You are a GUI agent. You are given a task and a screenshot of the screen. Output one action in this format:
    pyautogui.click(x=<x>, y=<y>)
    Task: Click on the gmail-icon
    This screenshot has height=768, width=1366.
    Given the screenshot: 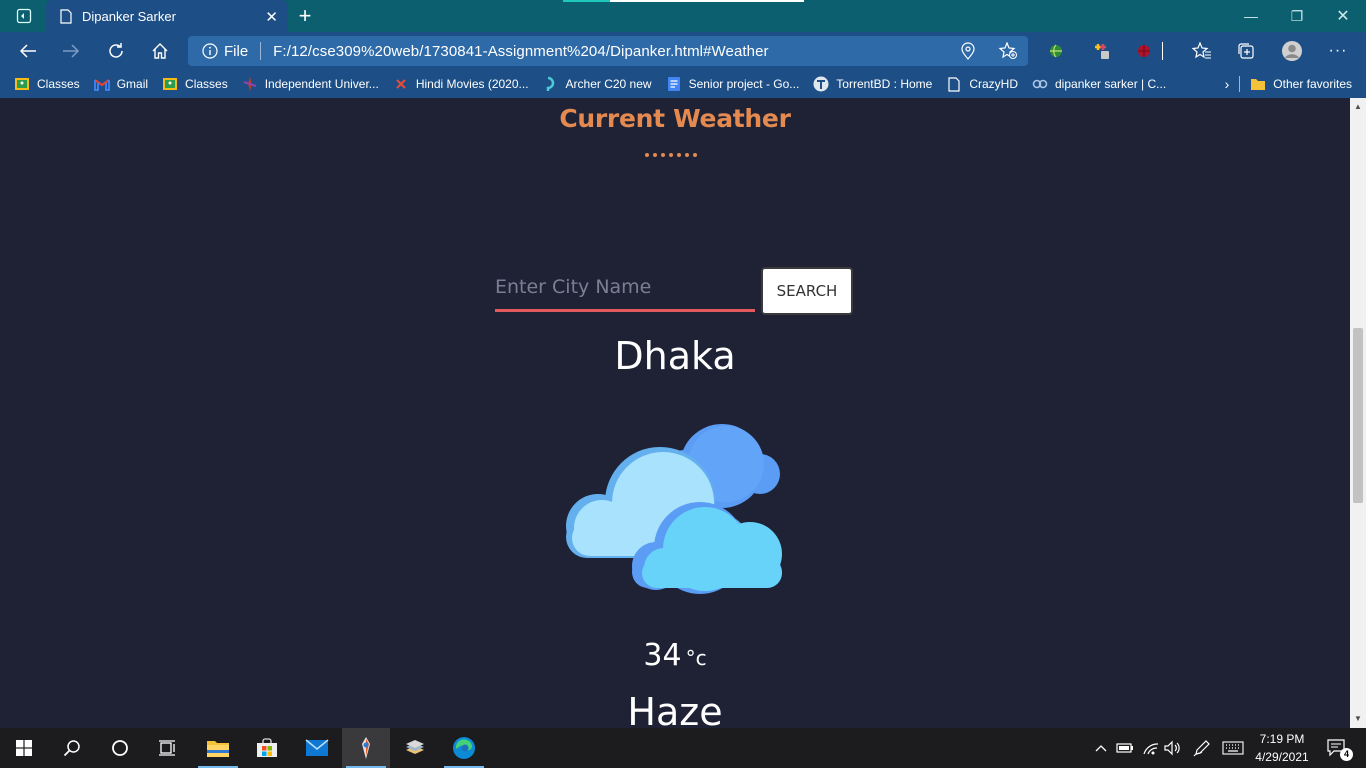 What is the action you would take?
    pyautogui.click(x=101, y=84)
    